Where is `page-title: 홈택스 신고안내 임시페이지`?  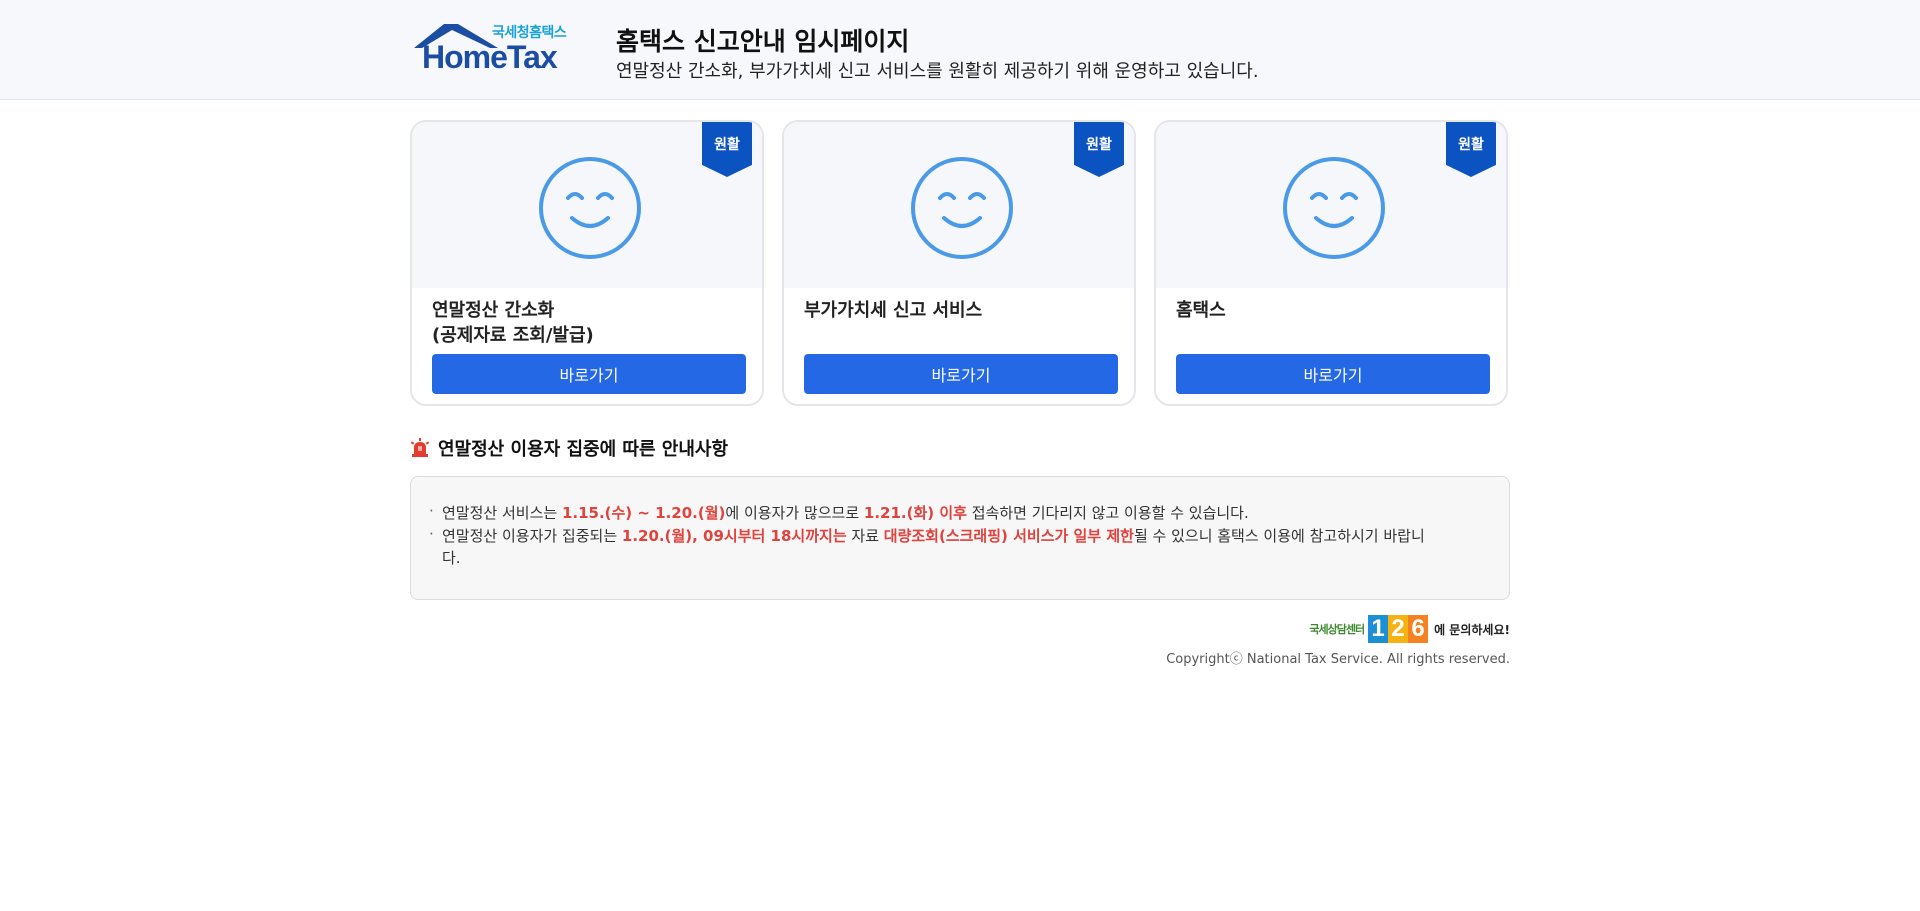
page-title: 홈택스 신고안내 임시페이지 is located at coordinates (763, 41).